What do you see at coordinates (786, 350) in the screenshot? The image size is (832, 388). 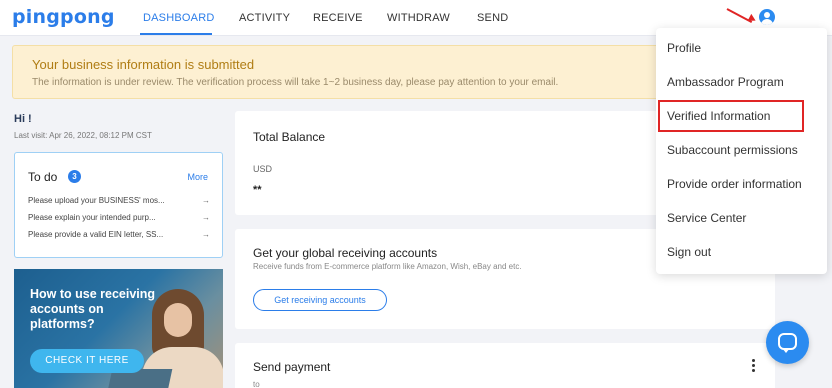 I see `chat-bubble-tail` at bounding box center [786, 350].